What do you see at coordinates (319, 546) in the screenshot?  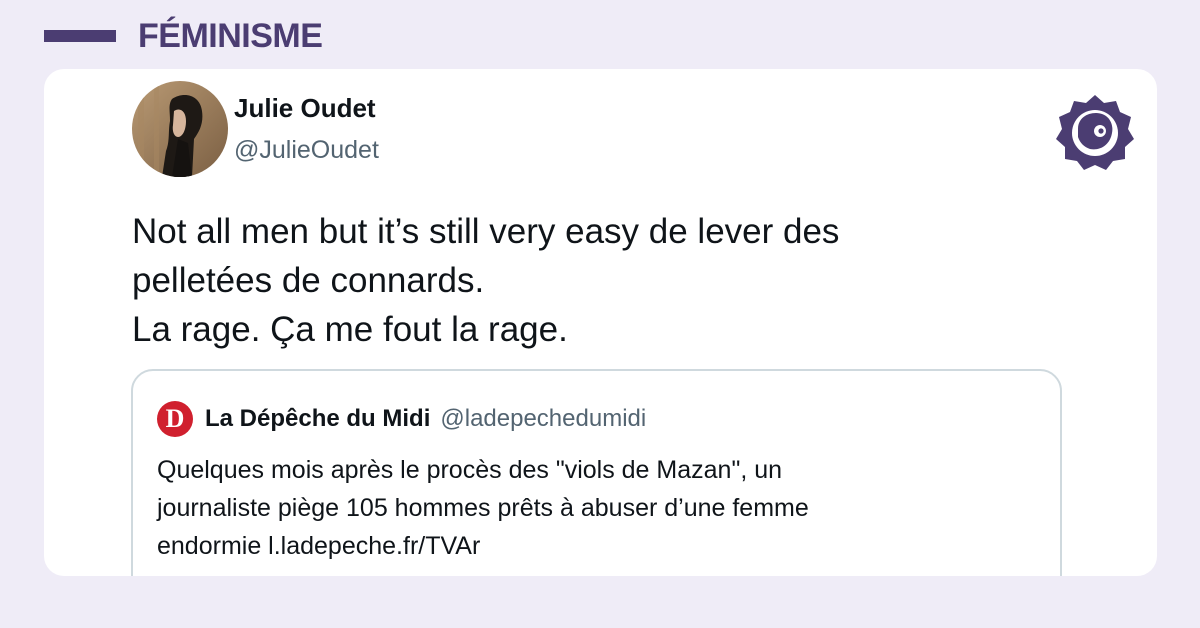 I see `quoted-text-line: endormie l.ladepeche.fr/TVAr` at bounding box center [319, 546].